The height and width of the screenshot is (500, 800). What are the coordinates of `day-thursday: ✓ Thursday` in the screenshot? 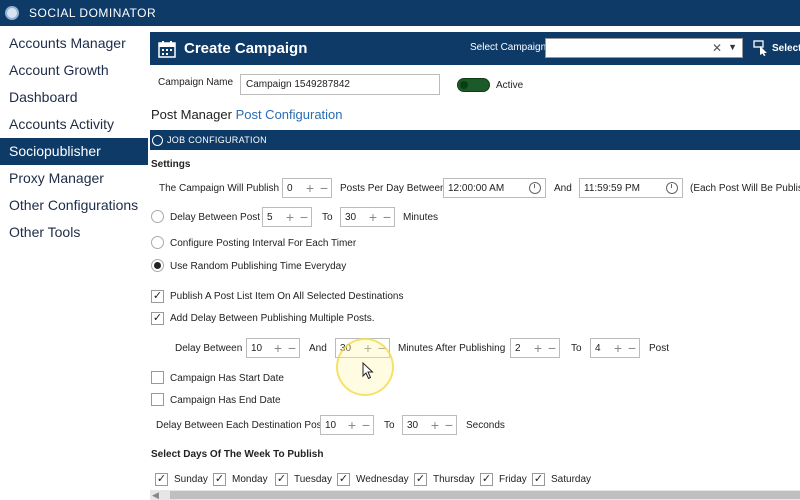 It's located at (444, 479).